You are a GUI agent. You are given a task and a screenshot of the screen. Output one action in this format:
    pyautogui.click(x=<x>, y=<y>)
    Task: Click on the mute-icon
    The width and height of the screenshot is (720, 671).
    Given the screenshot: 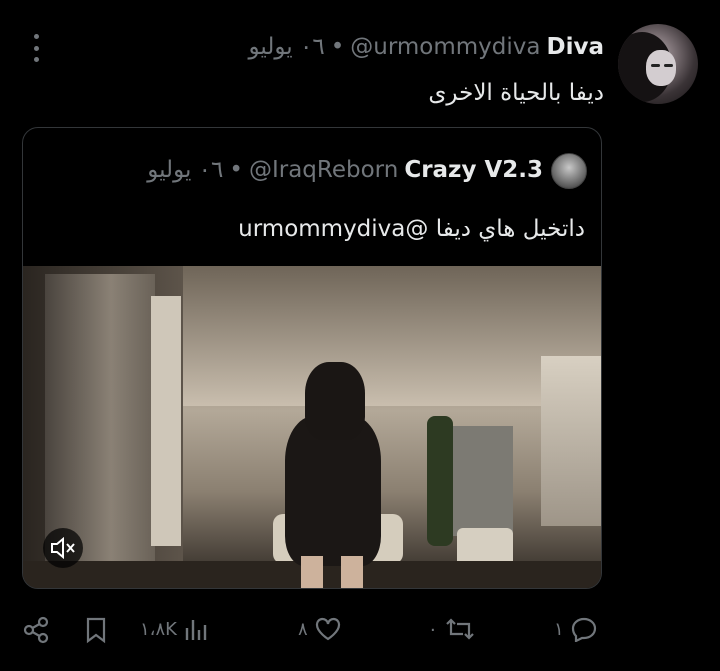 What is the action you would take?
    pyautogui.click(x=63, y=548)
    